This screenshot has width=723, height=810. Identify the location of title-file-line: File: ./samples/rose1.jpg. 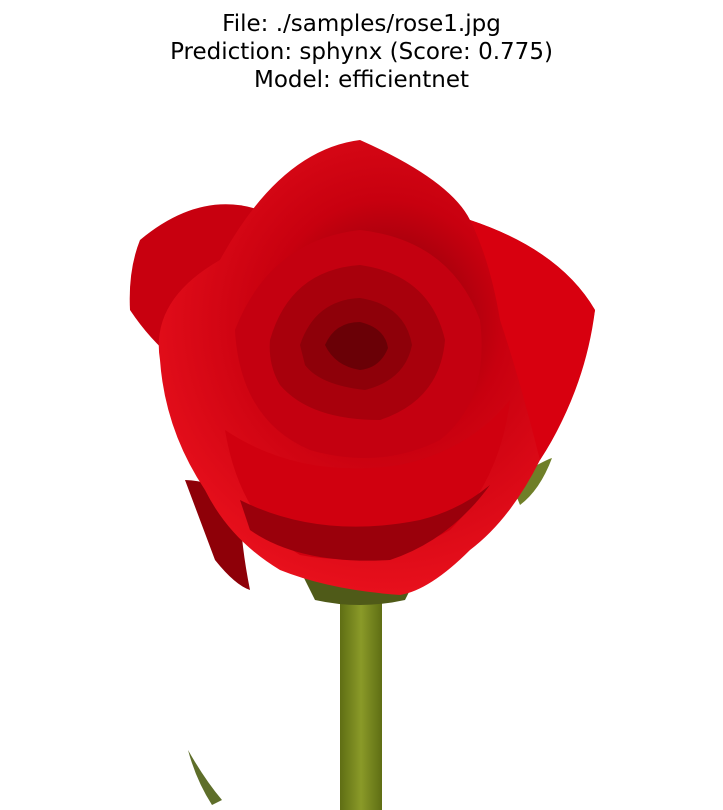
(361, 24).